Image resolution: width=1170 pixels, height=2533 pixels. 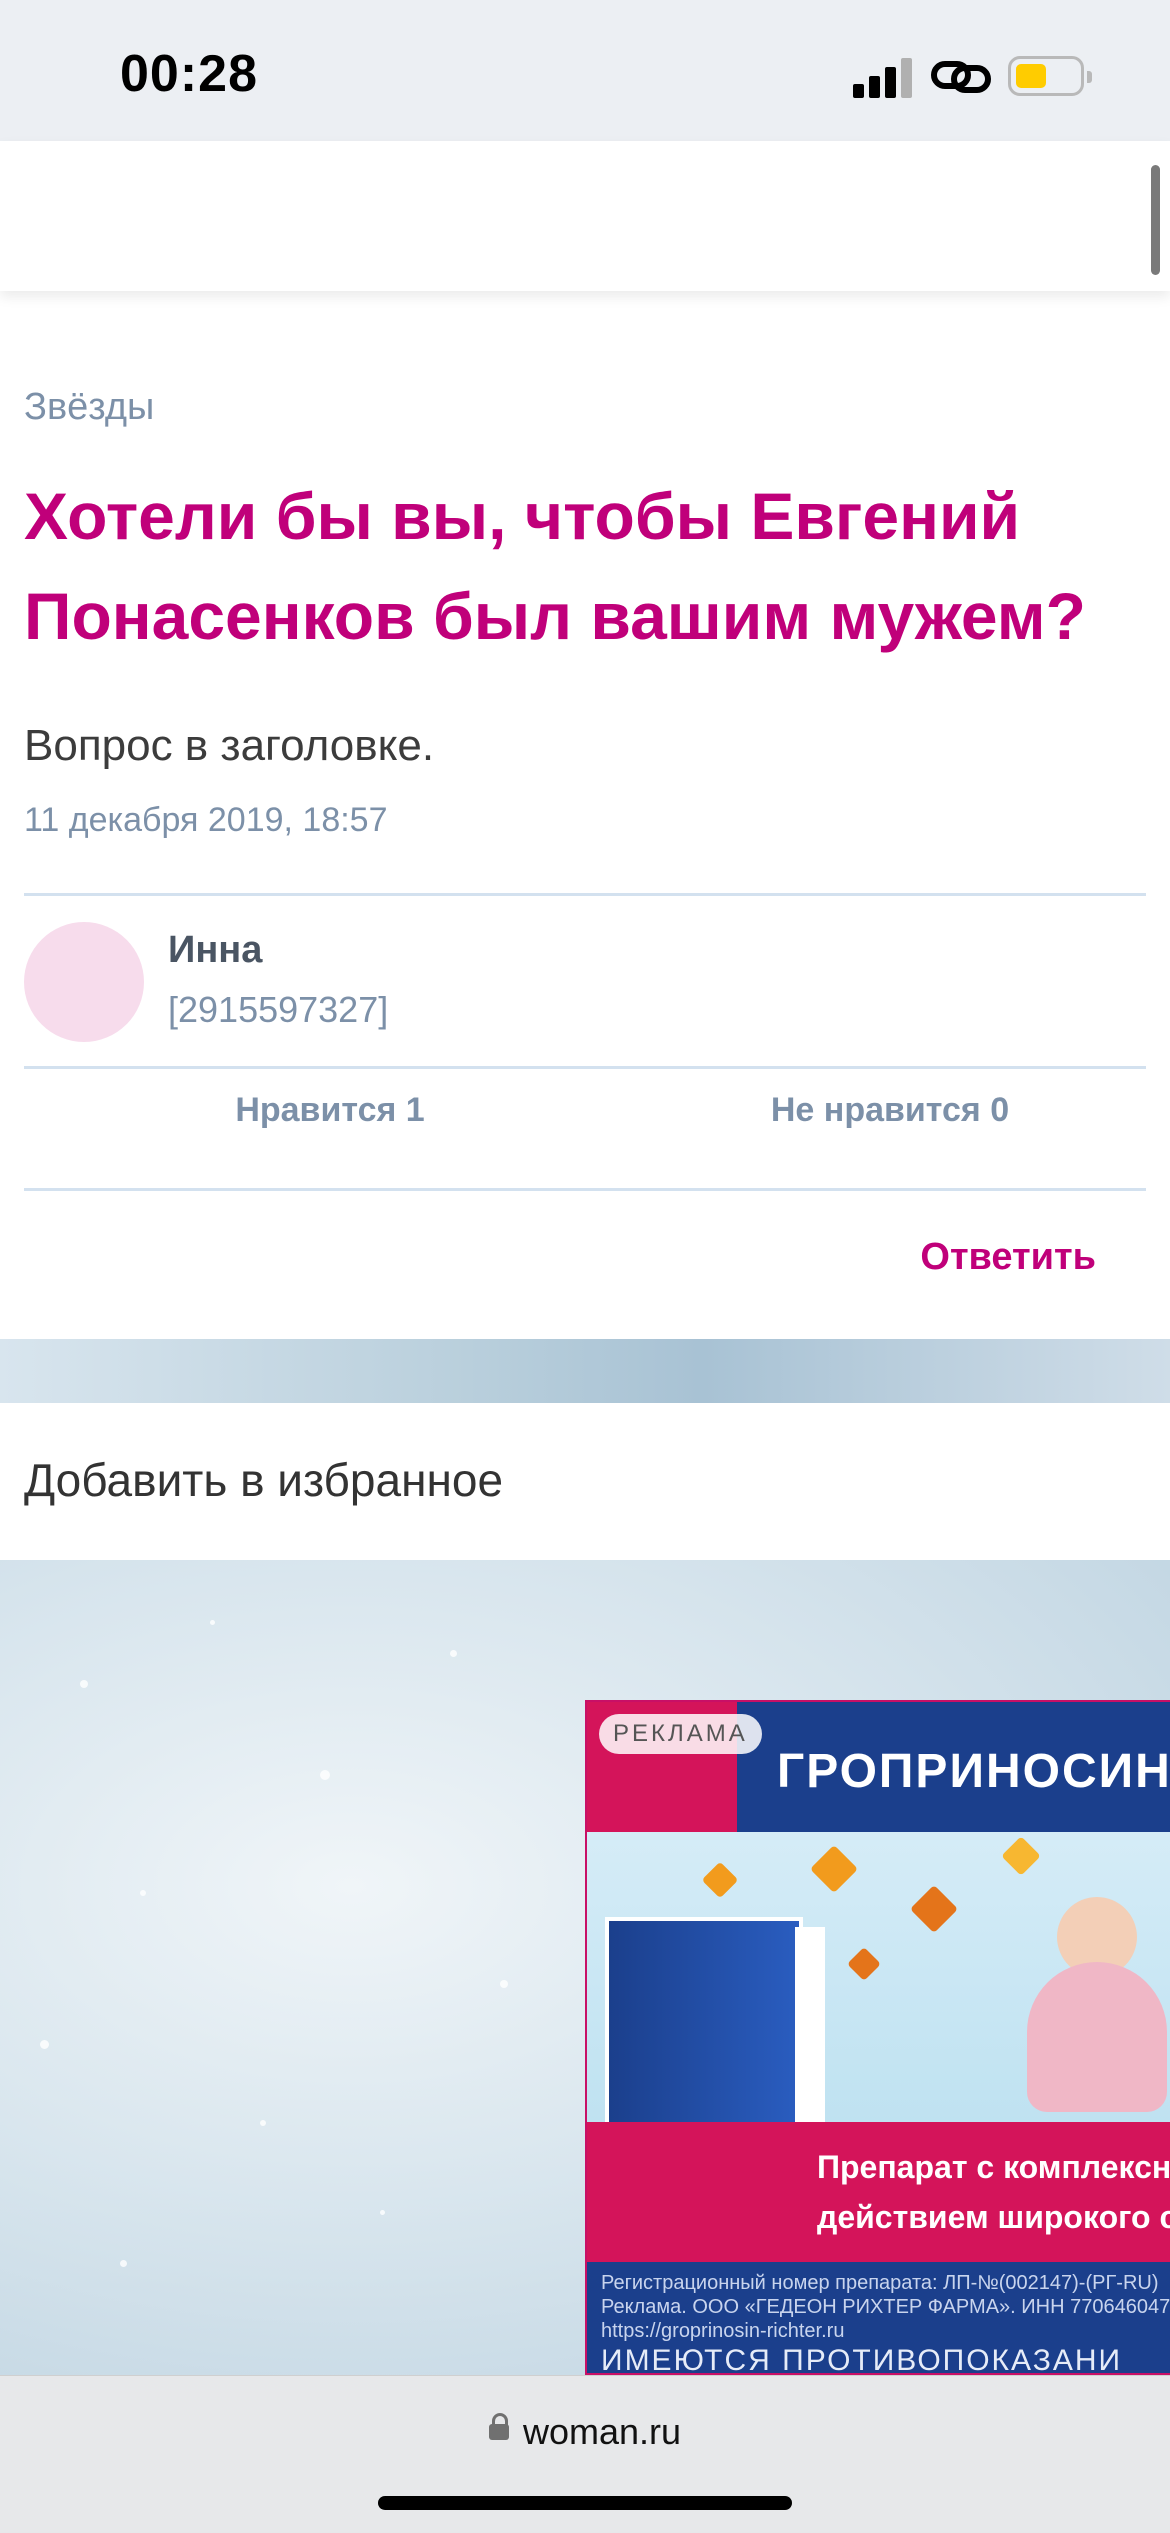 I want to click on battery-icon, so click(x=1050, y=76).